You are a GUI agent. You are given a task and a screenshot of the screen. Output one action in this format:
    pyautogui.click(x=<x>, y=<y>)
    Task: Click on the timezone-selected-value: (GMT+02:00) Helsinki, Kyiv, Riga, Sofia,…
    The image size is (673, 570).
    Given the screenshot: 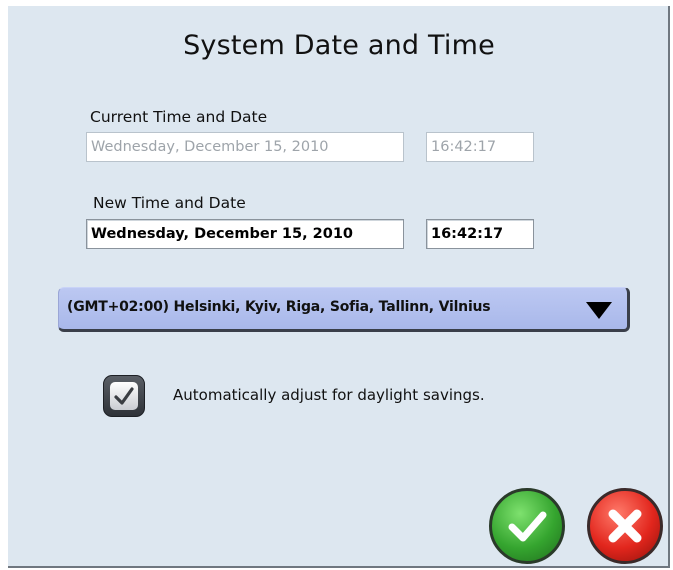 What is the action you would take?
    pyautogui.click(x=279, y=307)
    